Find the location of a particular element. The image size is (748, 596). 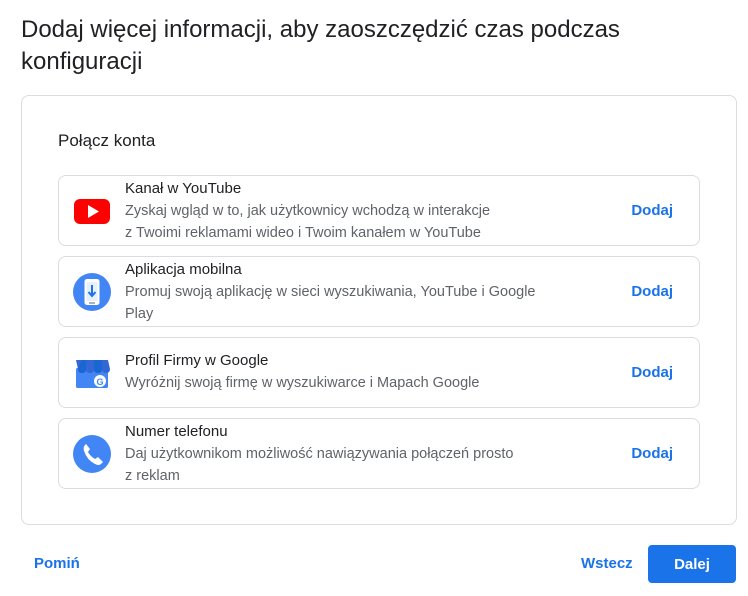

row-title: Profil Firmy w Google is located at coordinates (197, 360).